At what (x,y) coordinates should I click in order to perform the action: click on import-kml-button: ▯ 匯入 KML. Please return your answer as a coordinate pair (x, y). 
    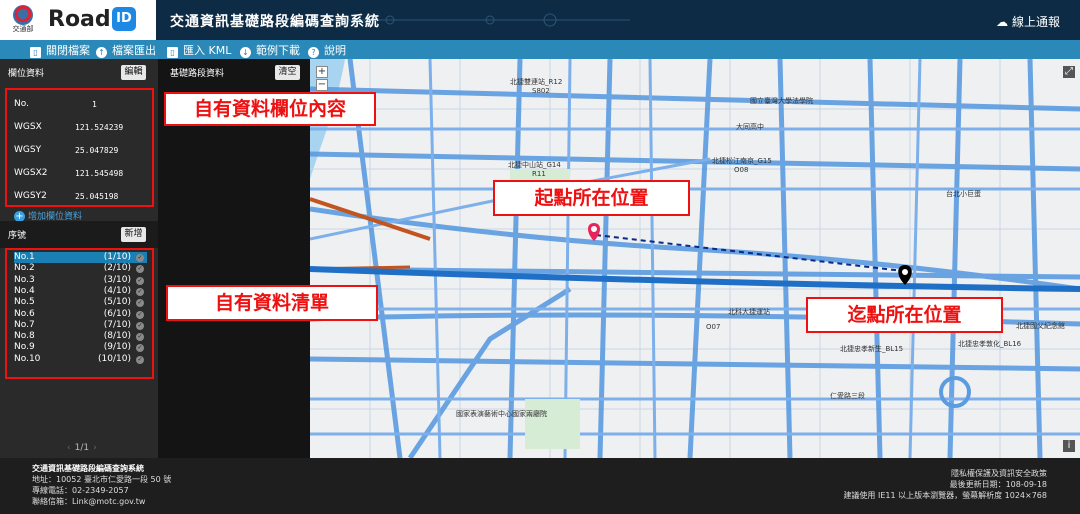
    Looking at the image, I should click on (199, 50).